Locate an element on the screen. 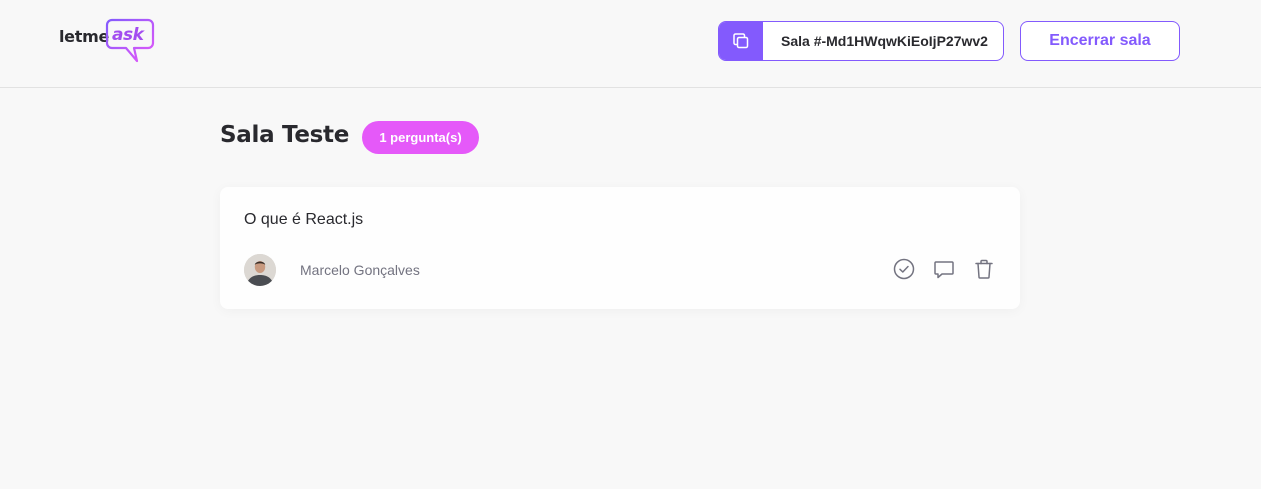 This screenshot has width=1261, height=489. question-text: O que é React.js is located at coordinates (304, 219).